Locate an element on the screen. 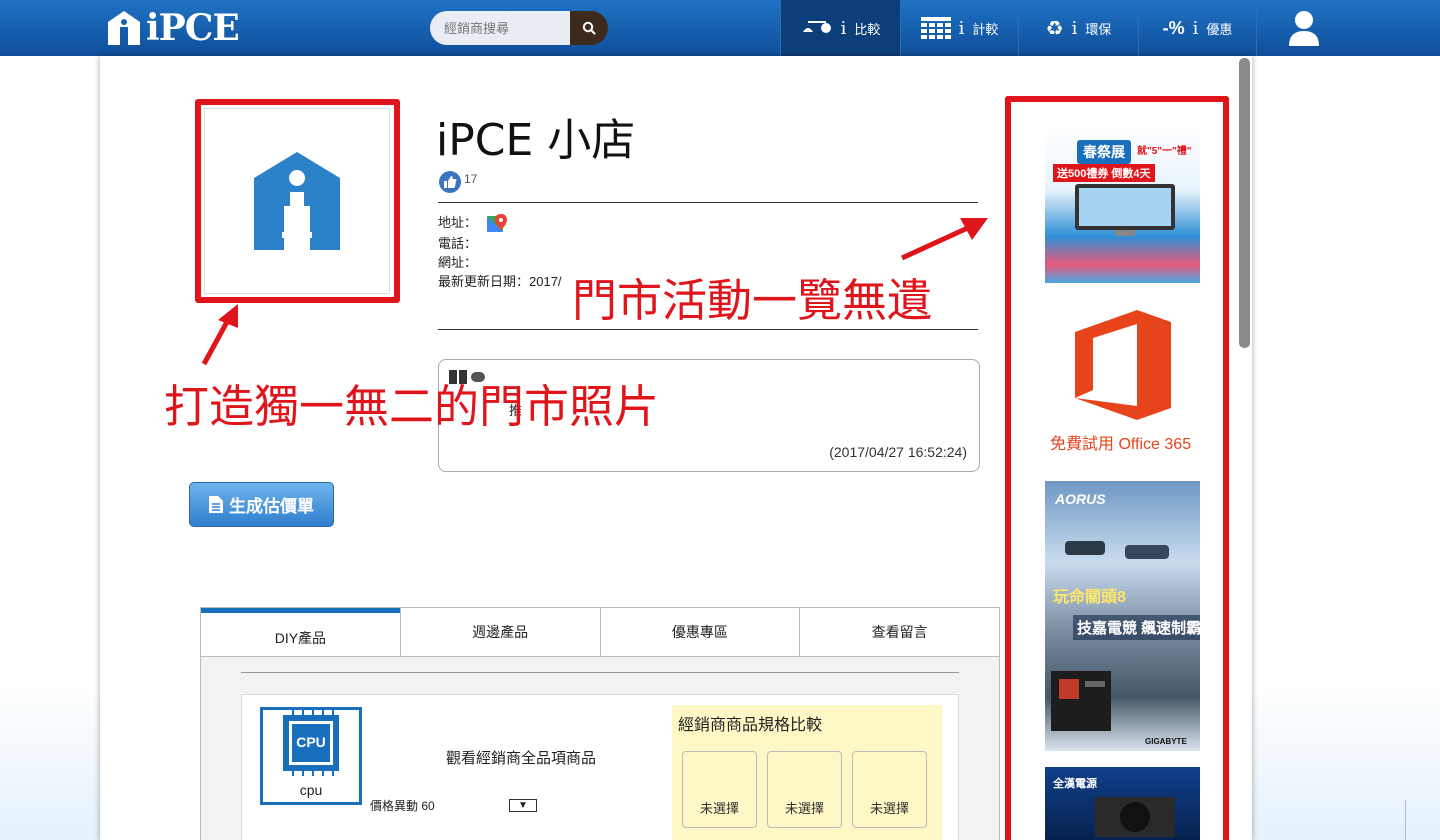  user-account-button is located at coordinates (1303, 28).